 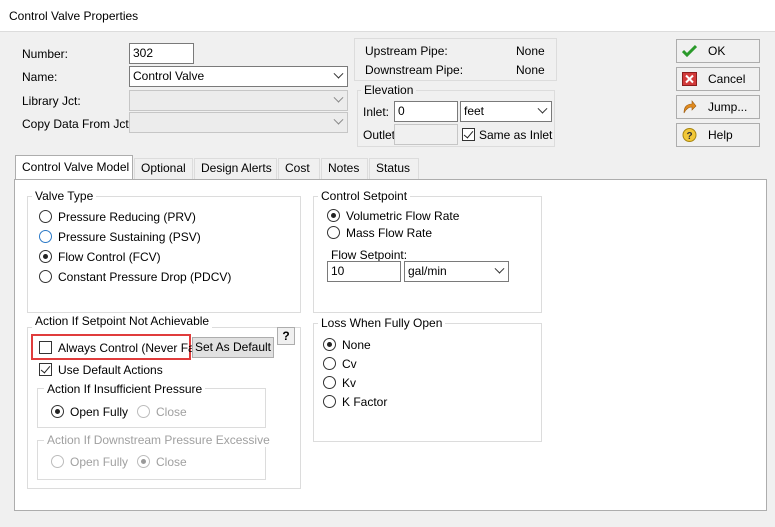 I want to click on excessive-open-fully-label: Open Fully, so click(x=99, y=462).